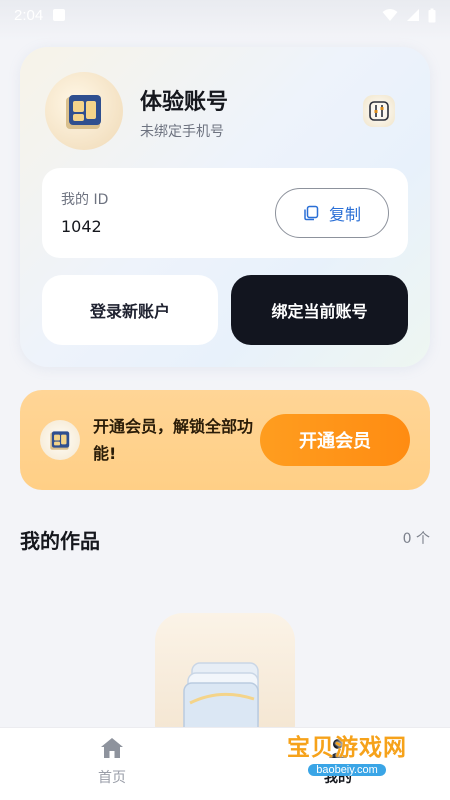  I want to click on profile-icon, so click(338, 748).